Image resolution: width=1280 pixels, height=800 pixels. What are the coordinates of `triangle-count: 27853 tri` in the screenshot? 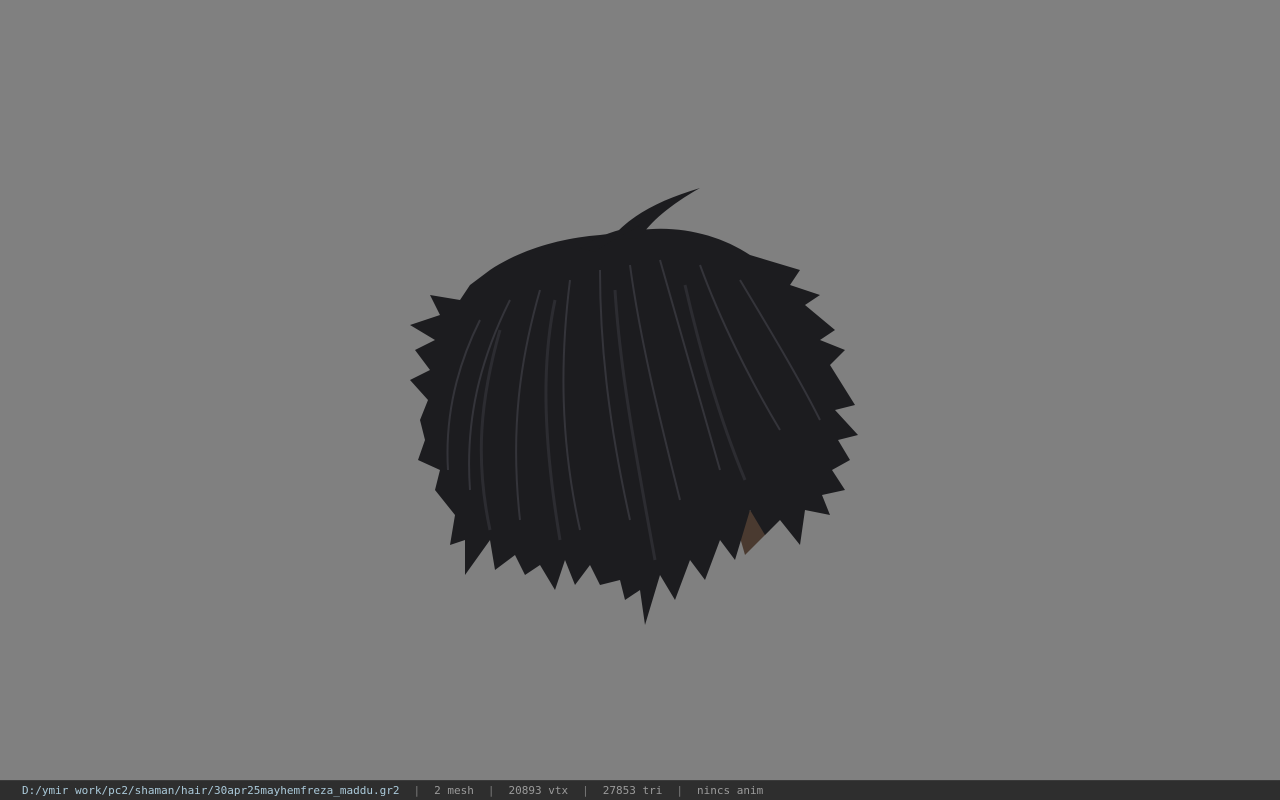 It's located at (632, 790).